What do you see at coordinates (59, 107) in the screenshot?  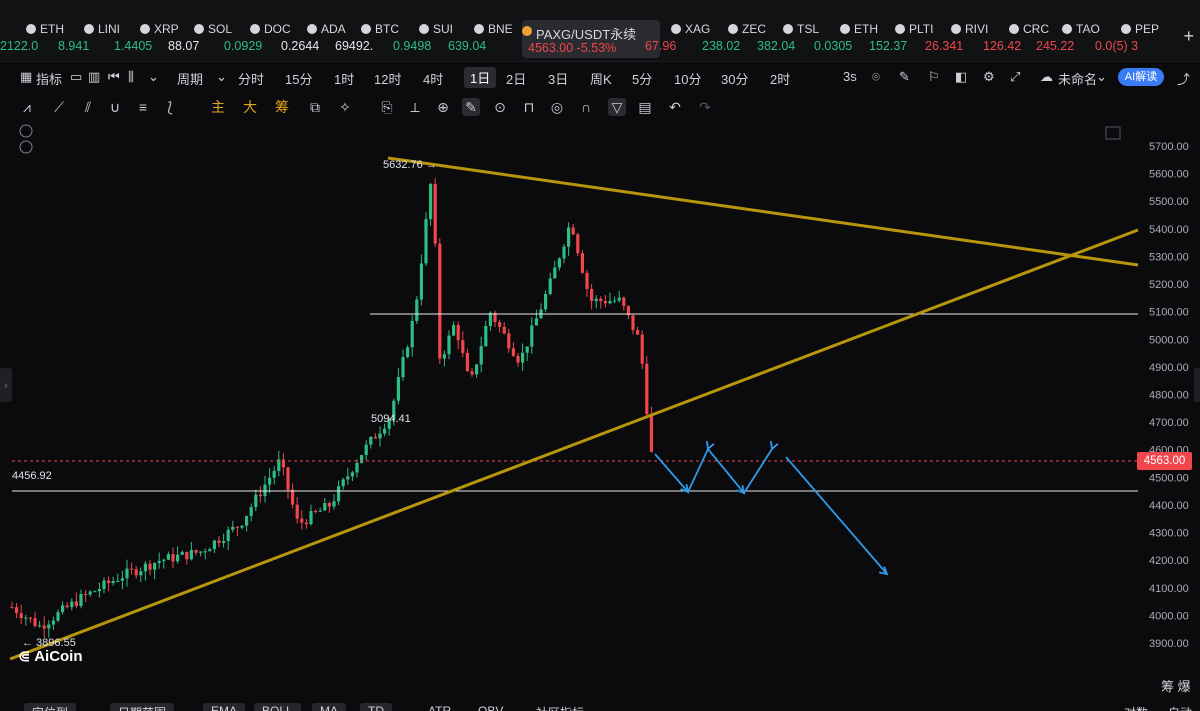 I see `trendline-icon: ⟋` at bounding box center [59, 107].